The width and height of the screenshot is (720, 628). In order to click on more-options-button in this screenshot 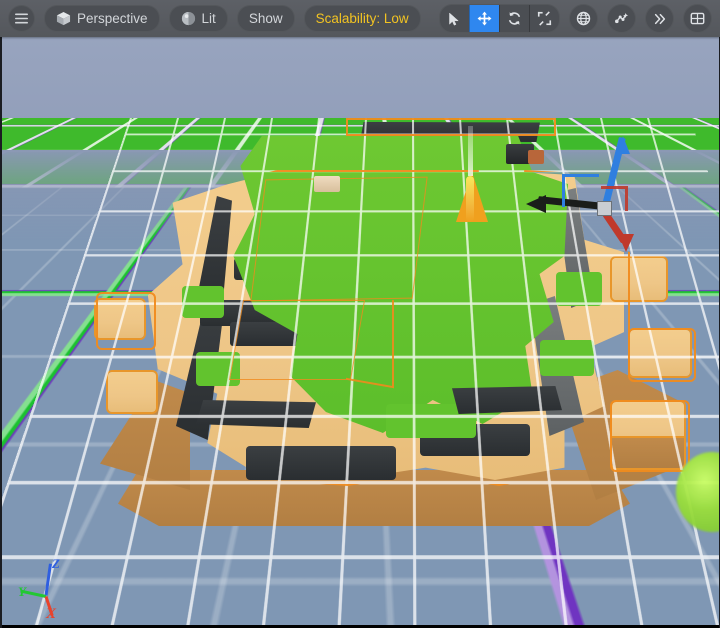, I will do `click(659, 18)`.